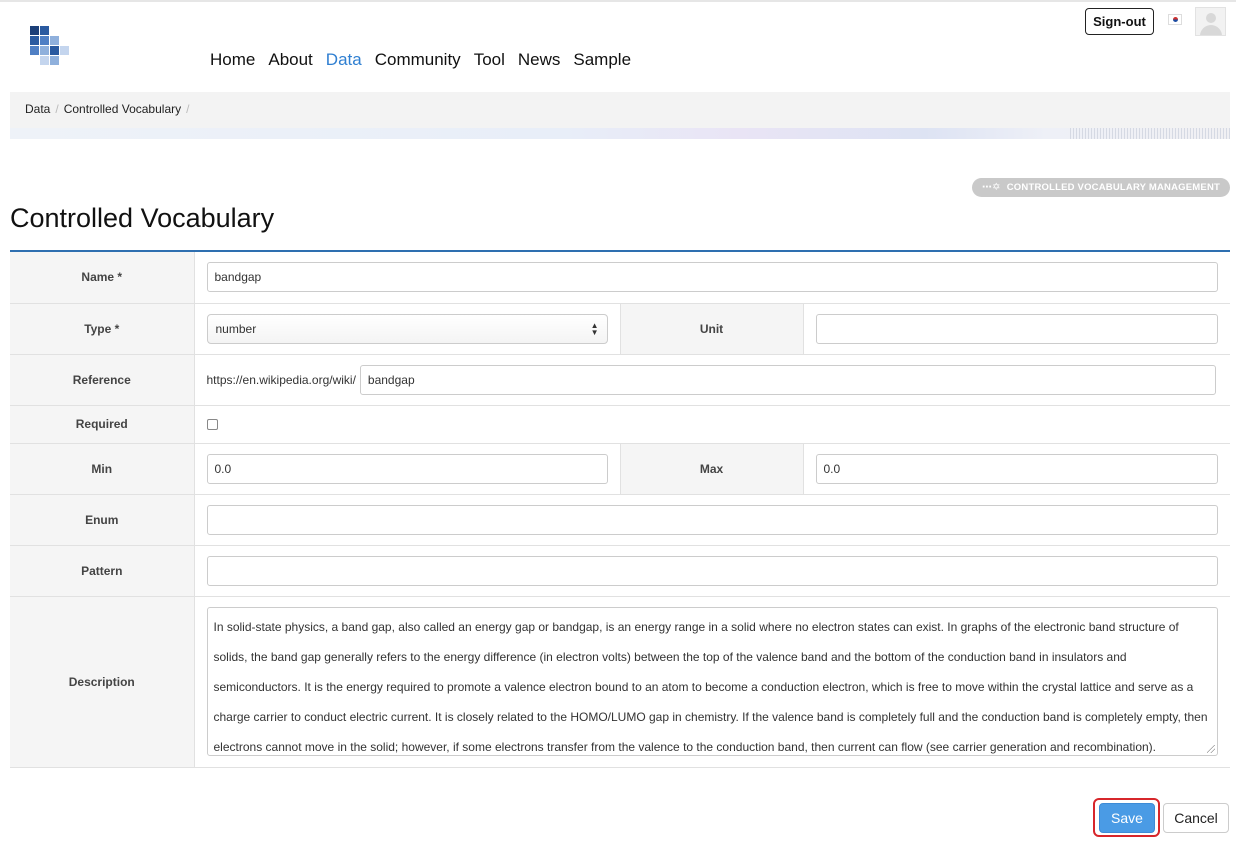  What do you see at coordinates (594, 328) in the screenshot?
I see `select-arrows-icon: ▲ ▼` at bounding box center [594, 328].